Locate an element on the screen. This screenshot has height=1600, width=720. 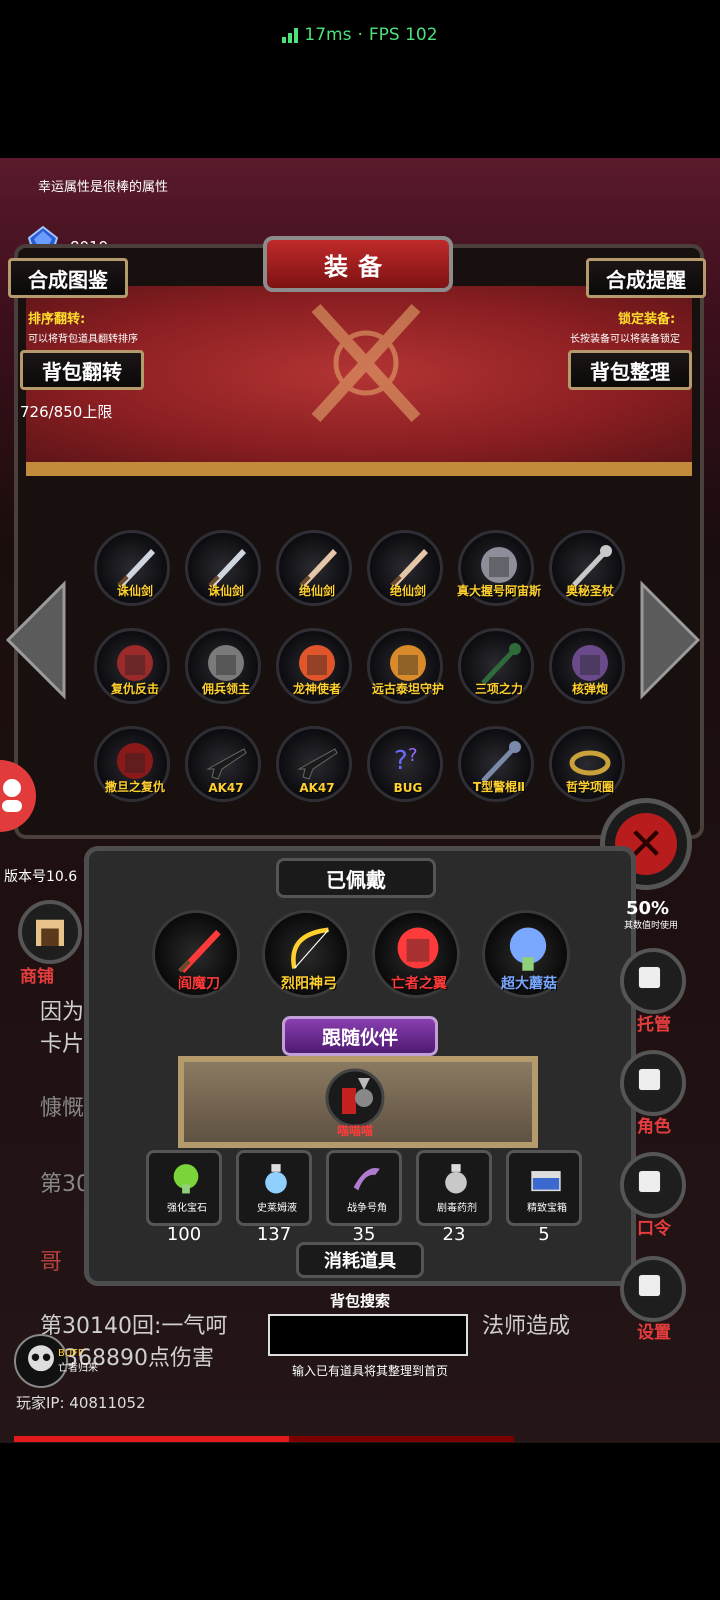
inventory-item: 奥秘圣杖 is located at coordinates (587, 568).